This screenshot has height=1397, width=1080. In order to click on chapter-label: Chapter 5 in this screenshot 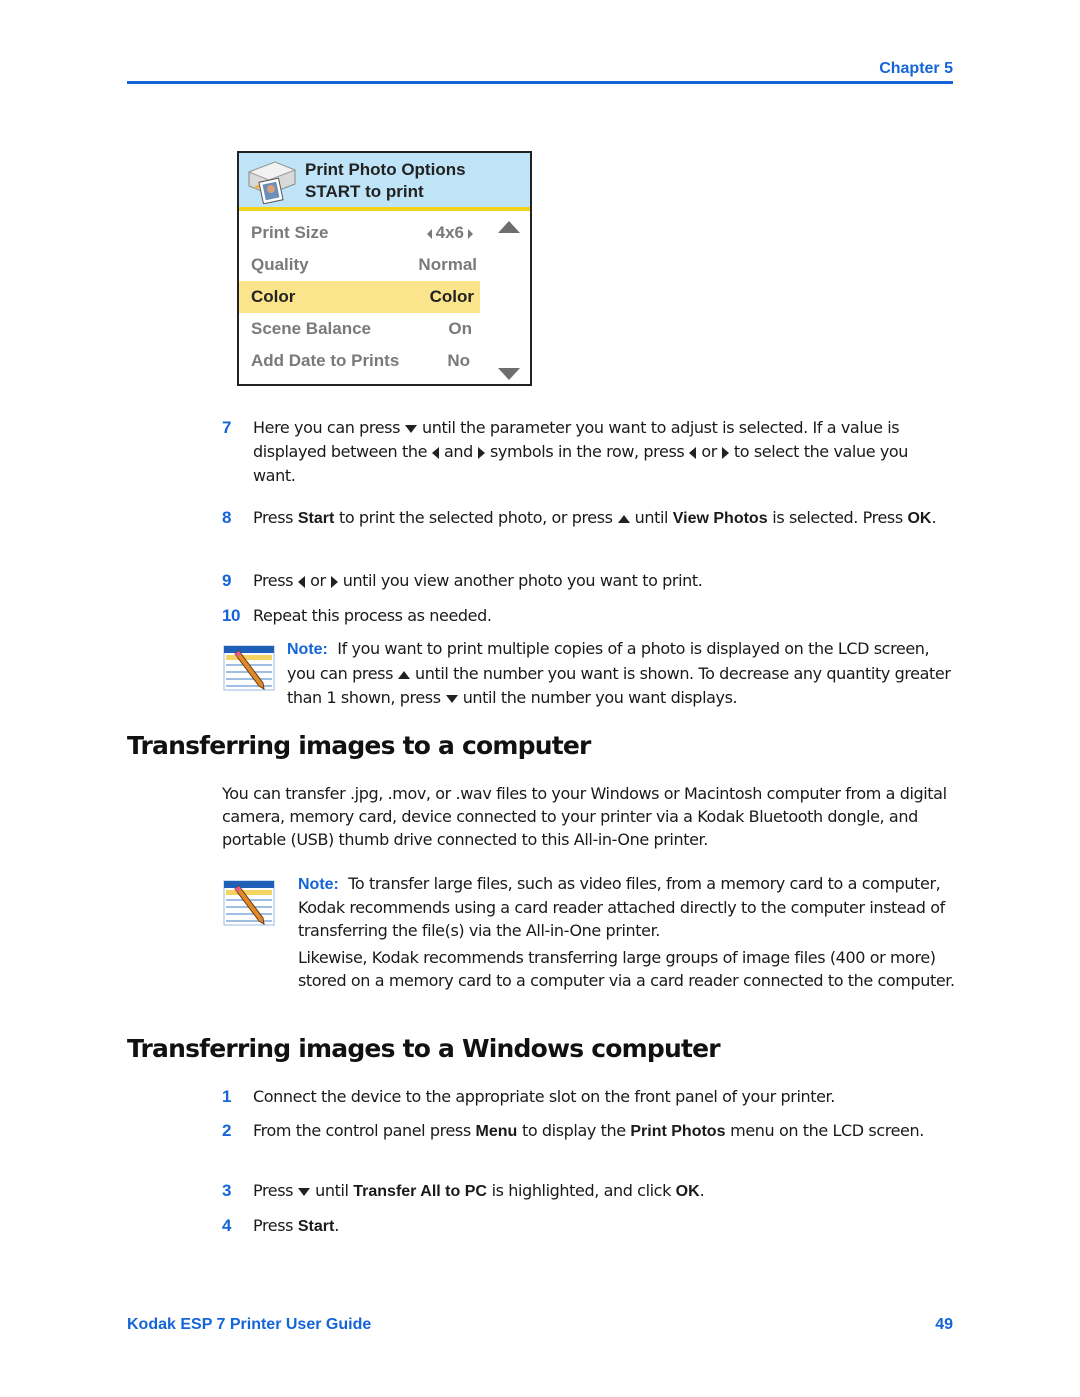, I will do `click(916, 68)`.